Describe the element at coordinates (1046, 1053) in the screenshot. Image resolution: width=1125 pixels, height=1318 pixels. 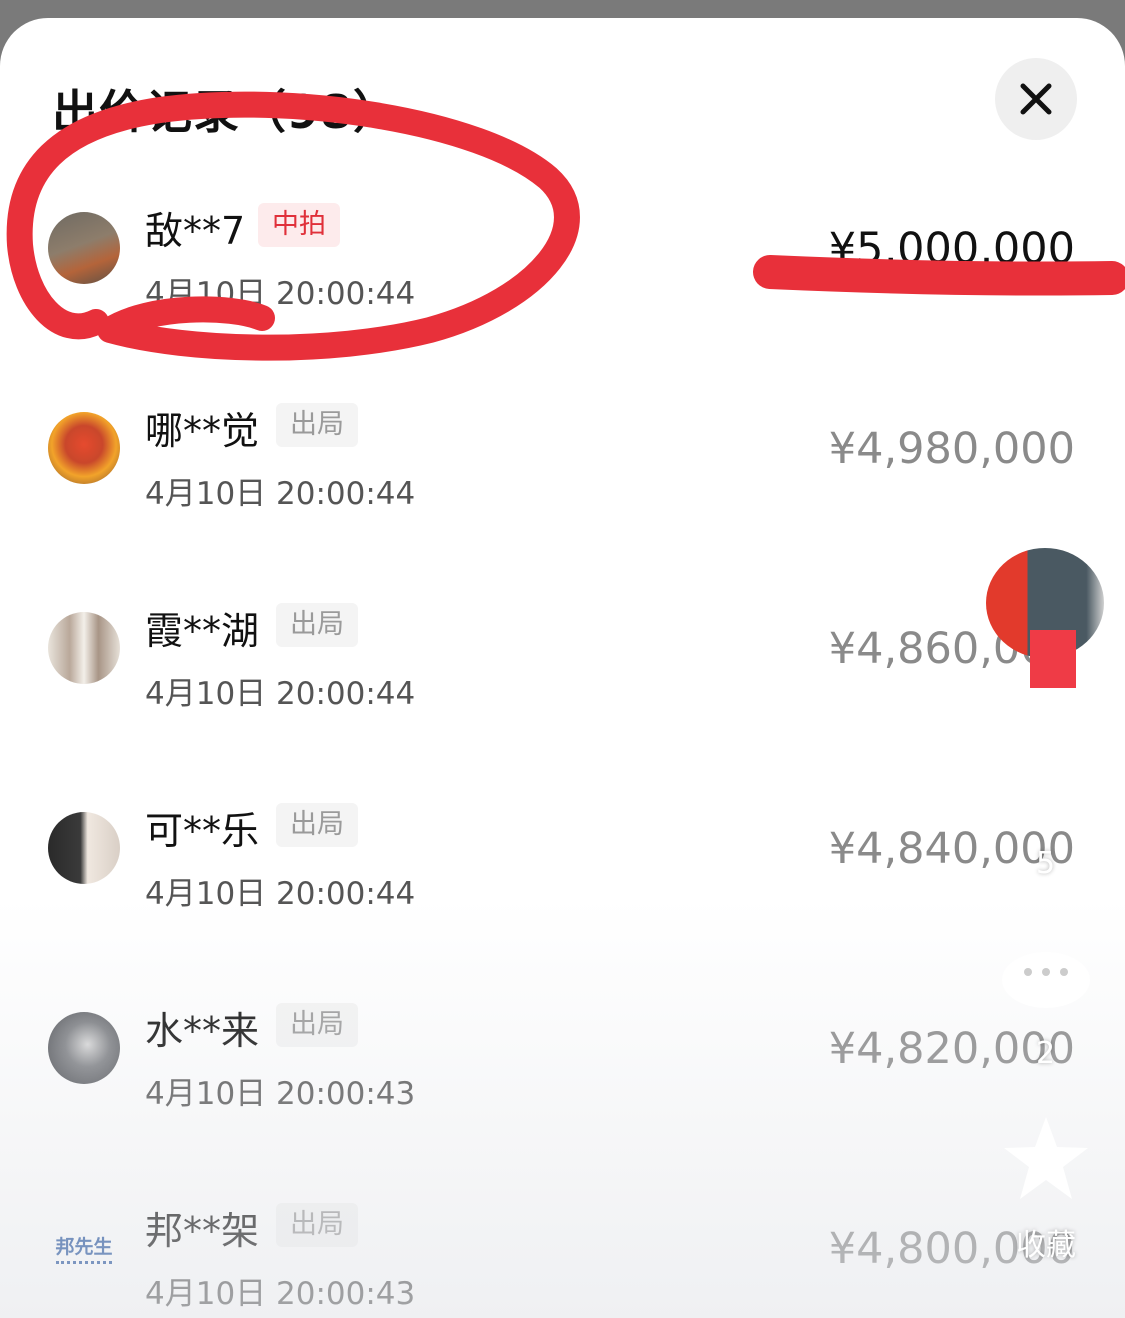
I see `comment-count: 2` at that location.